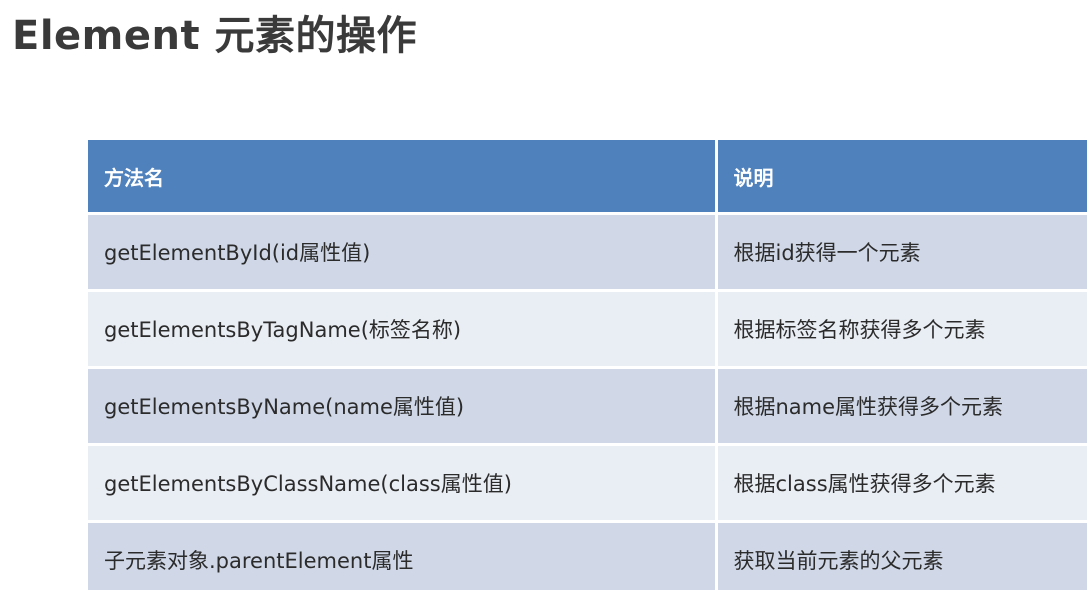 Image resolution: width=1087 pixels, height=590 pixels. What do you see at coordinates (403, 483) in the screenshot?
I see `method-cell: getElementsByClassName(class属性值)` at bounding box center [403, 483].